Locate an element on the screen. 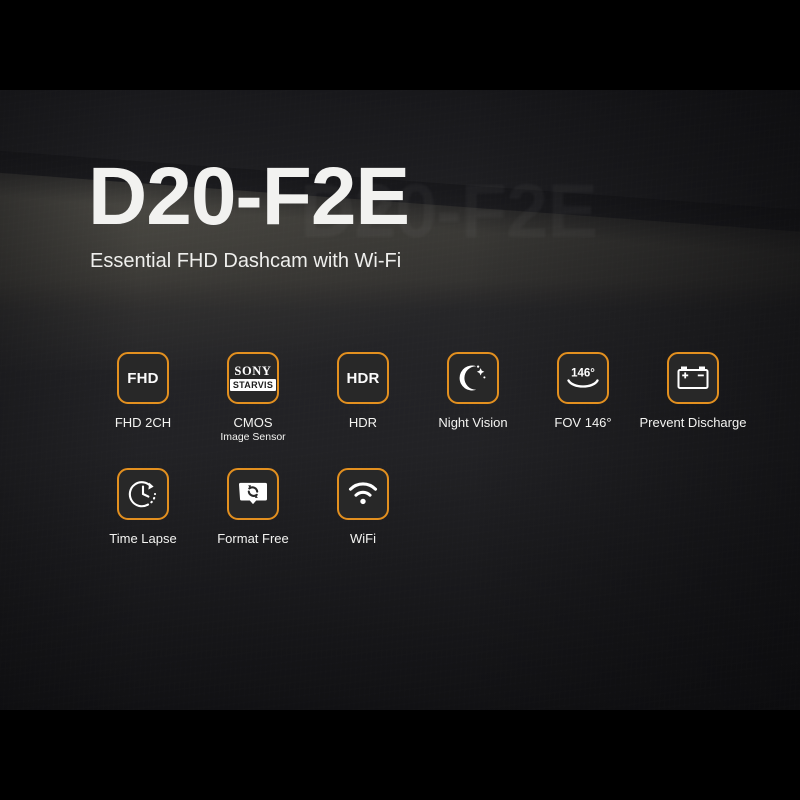  feature-format-free: Format Free is located at coordinates (253, 506).